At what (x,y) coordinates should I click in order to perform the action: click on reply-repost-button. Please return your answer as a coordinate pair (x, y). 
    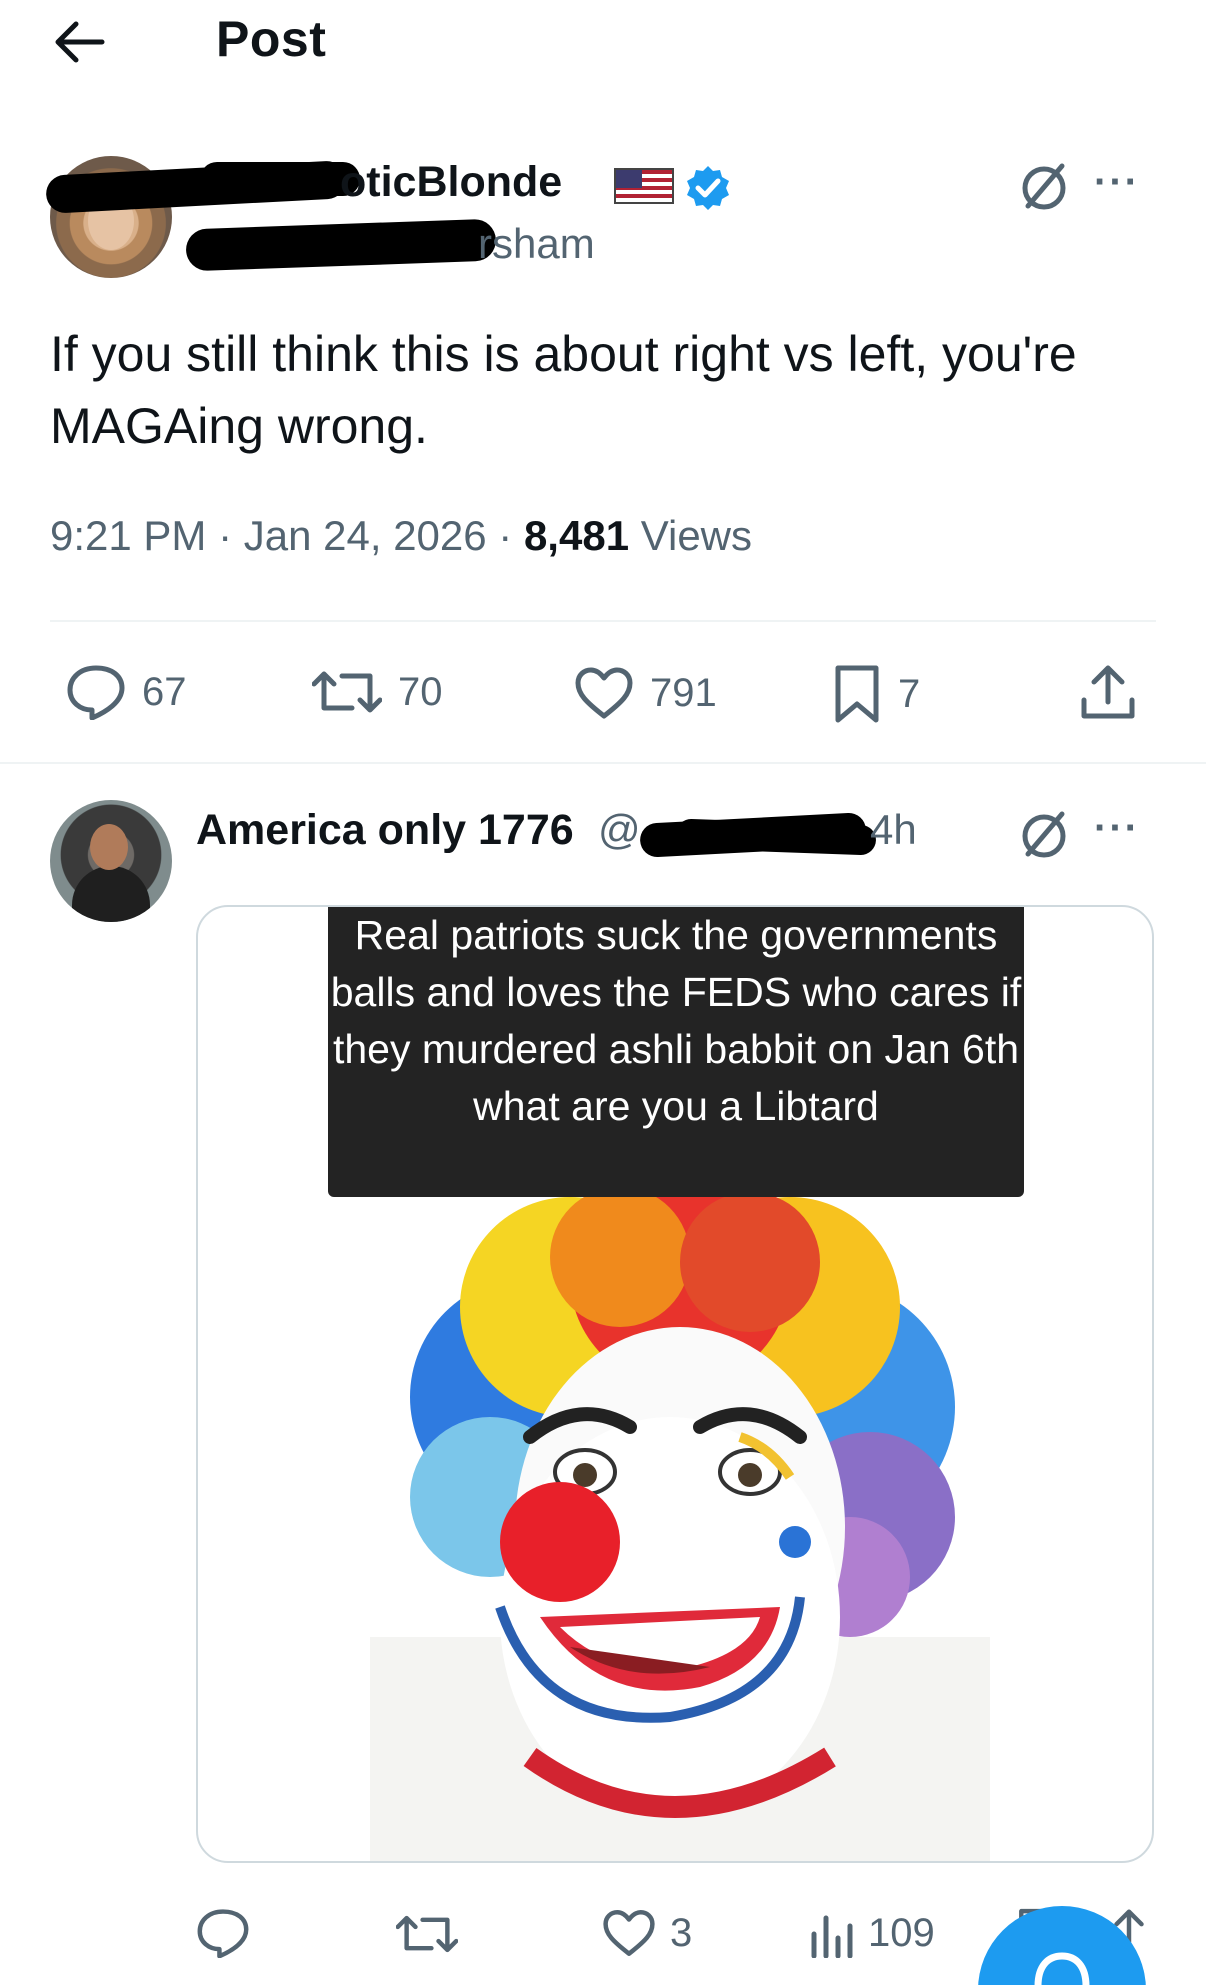
    Looking at the image, I should click on (434, 1934).